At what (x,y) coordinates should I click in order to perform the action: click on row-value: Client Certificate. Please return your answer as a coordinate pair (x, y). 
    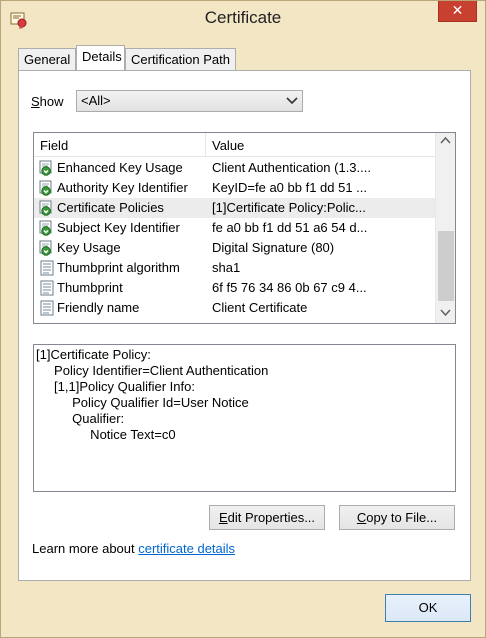
    Looking at the image, I should click on (260, 307).